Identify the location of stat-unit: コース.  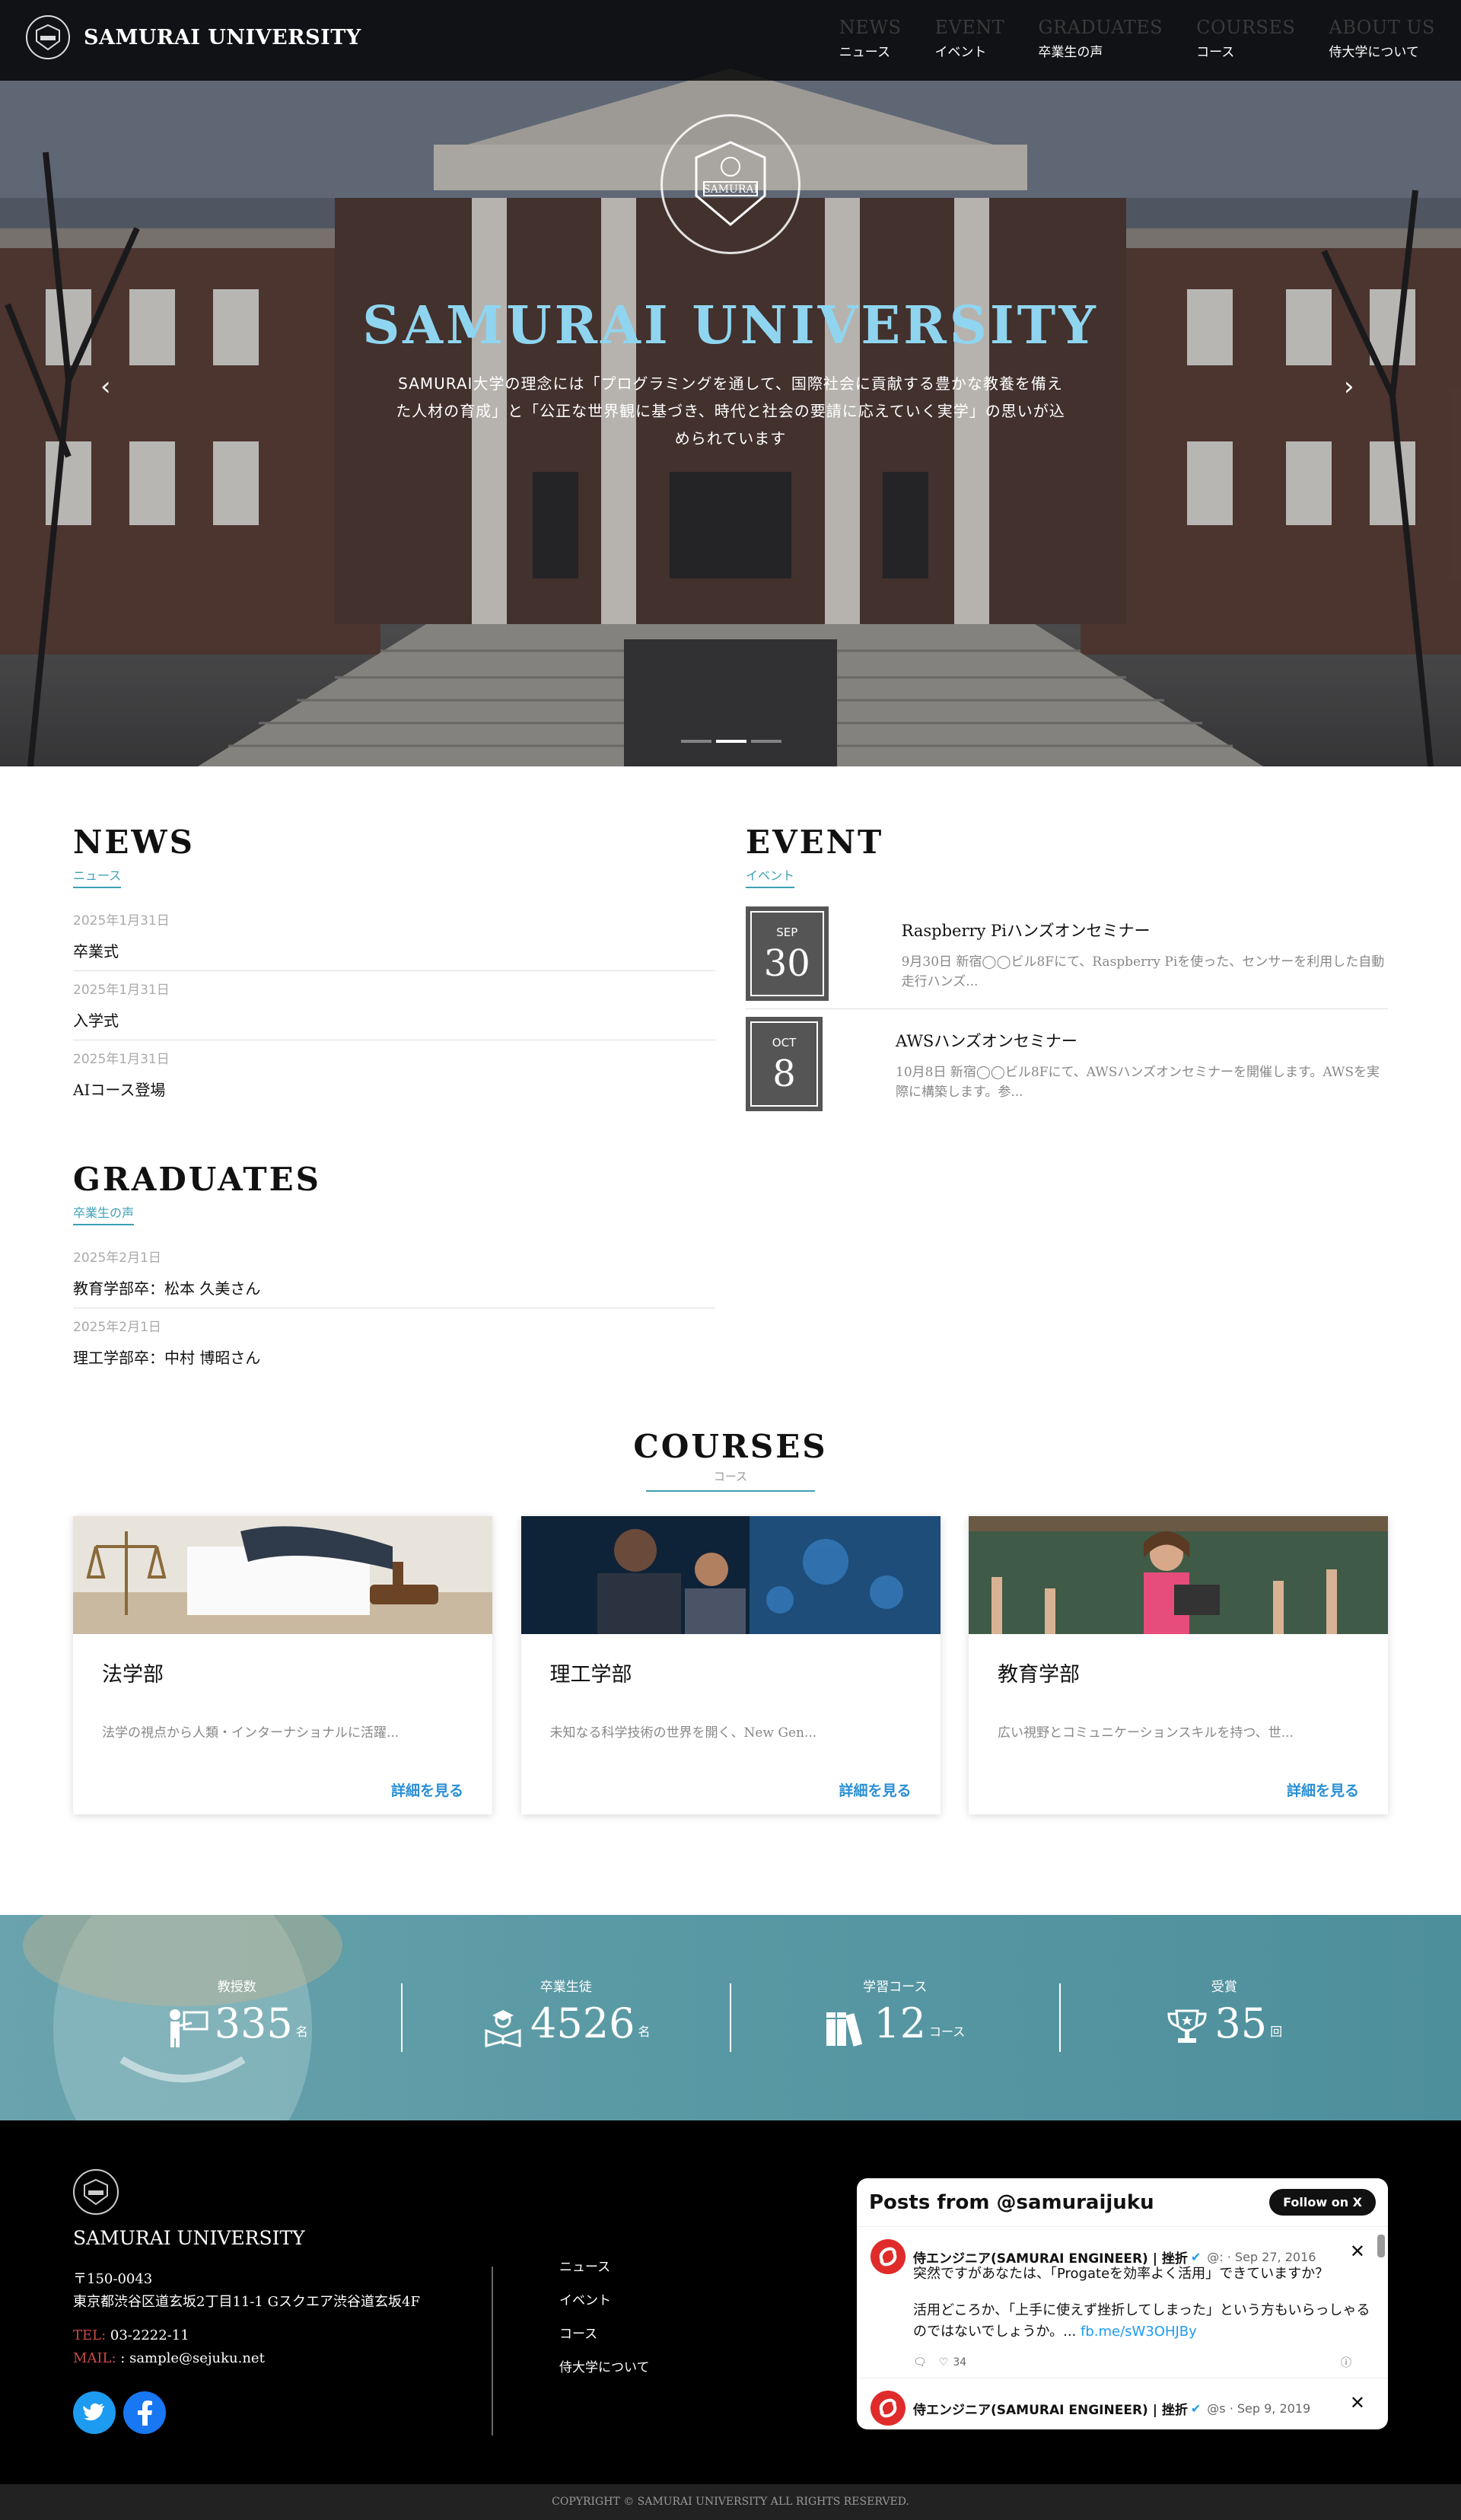
(947, 2032).